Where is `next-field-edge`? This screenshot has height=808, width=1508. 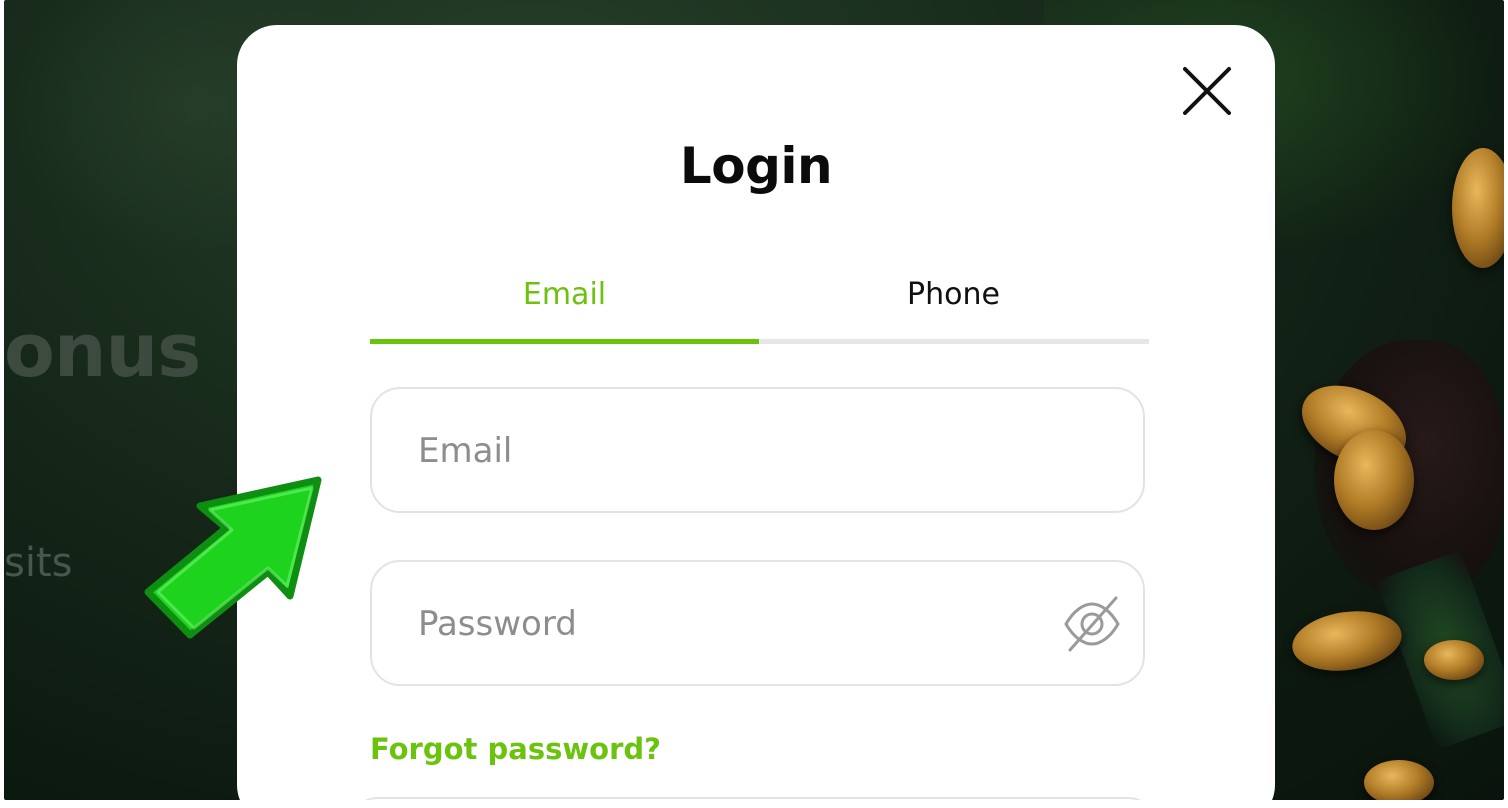 next-field-edge is located at coordinates (753, 798).